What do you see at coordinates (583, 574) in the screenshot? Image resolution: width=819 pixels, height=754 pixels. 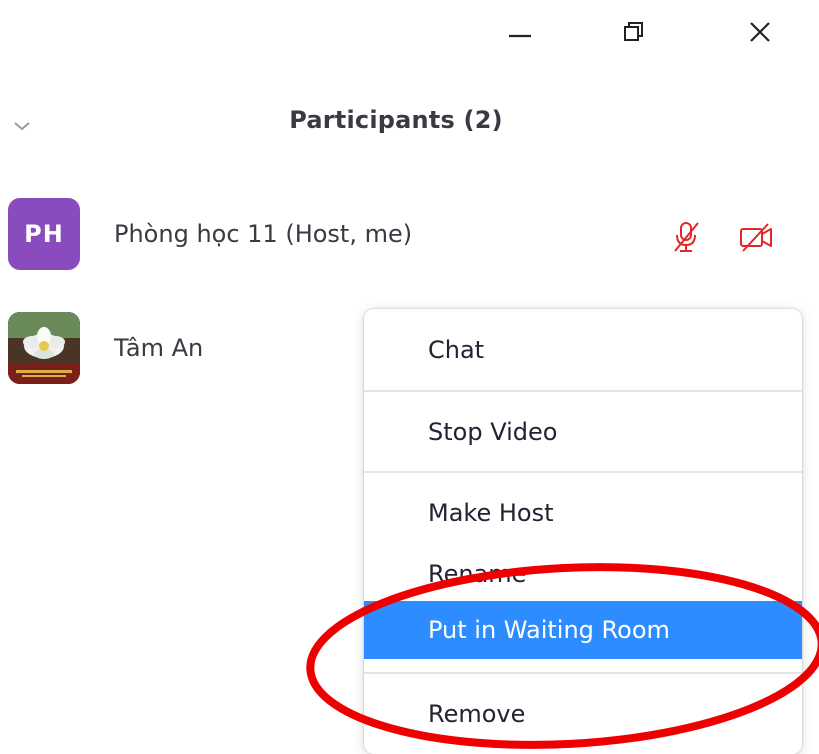 I see `menu-item-rename: Rename` at bounding box center [583, 574].